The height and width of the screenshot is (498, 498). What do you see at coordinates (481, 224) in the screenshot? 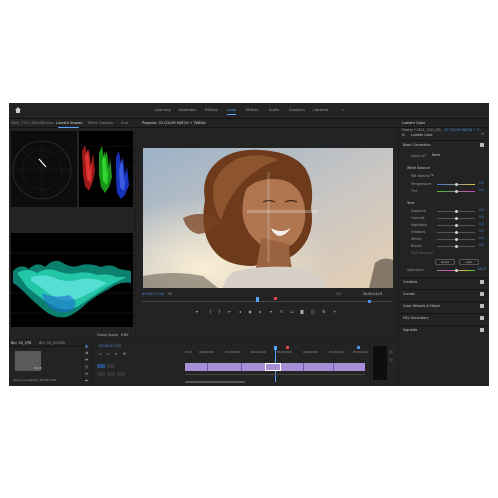
I see `highlights-value: 0.0` at bounding box center [481, 224].